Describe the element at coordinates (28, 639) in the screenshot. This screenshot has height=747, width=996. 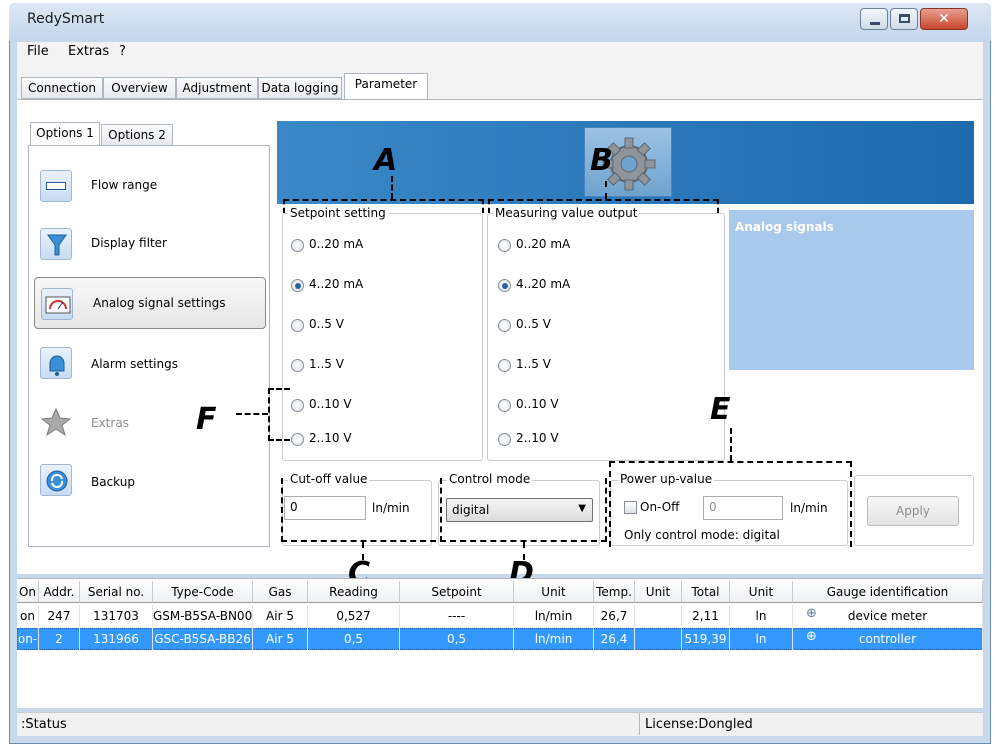
I see `table-cell: on-` at that location.